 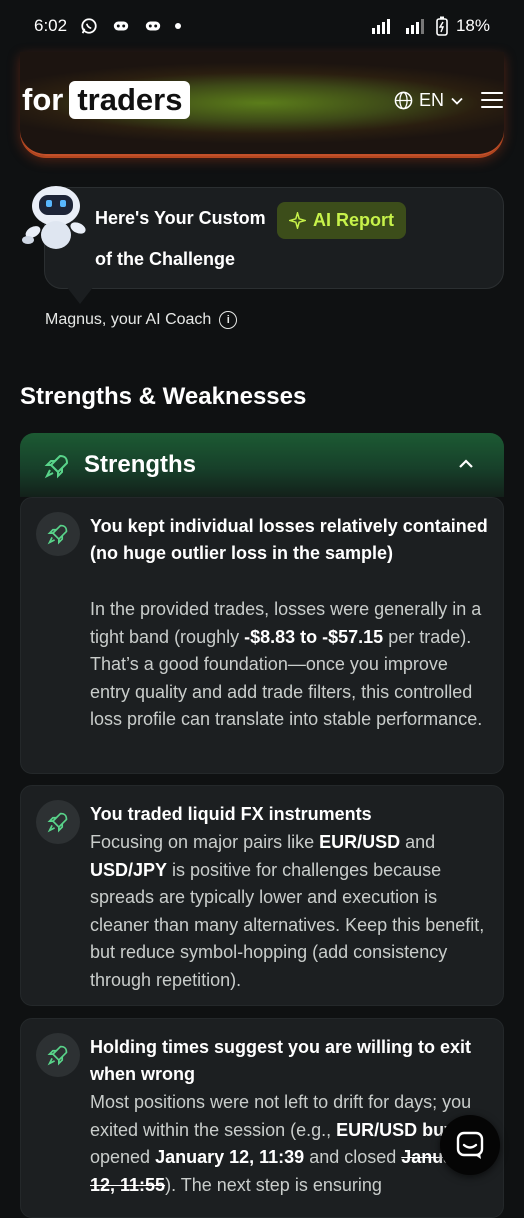 What do you see at coordinates (403, 100) in the screenshot?
I see `globe-icon` at bounding box center [403, 100].